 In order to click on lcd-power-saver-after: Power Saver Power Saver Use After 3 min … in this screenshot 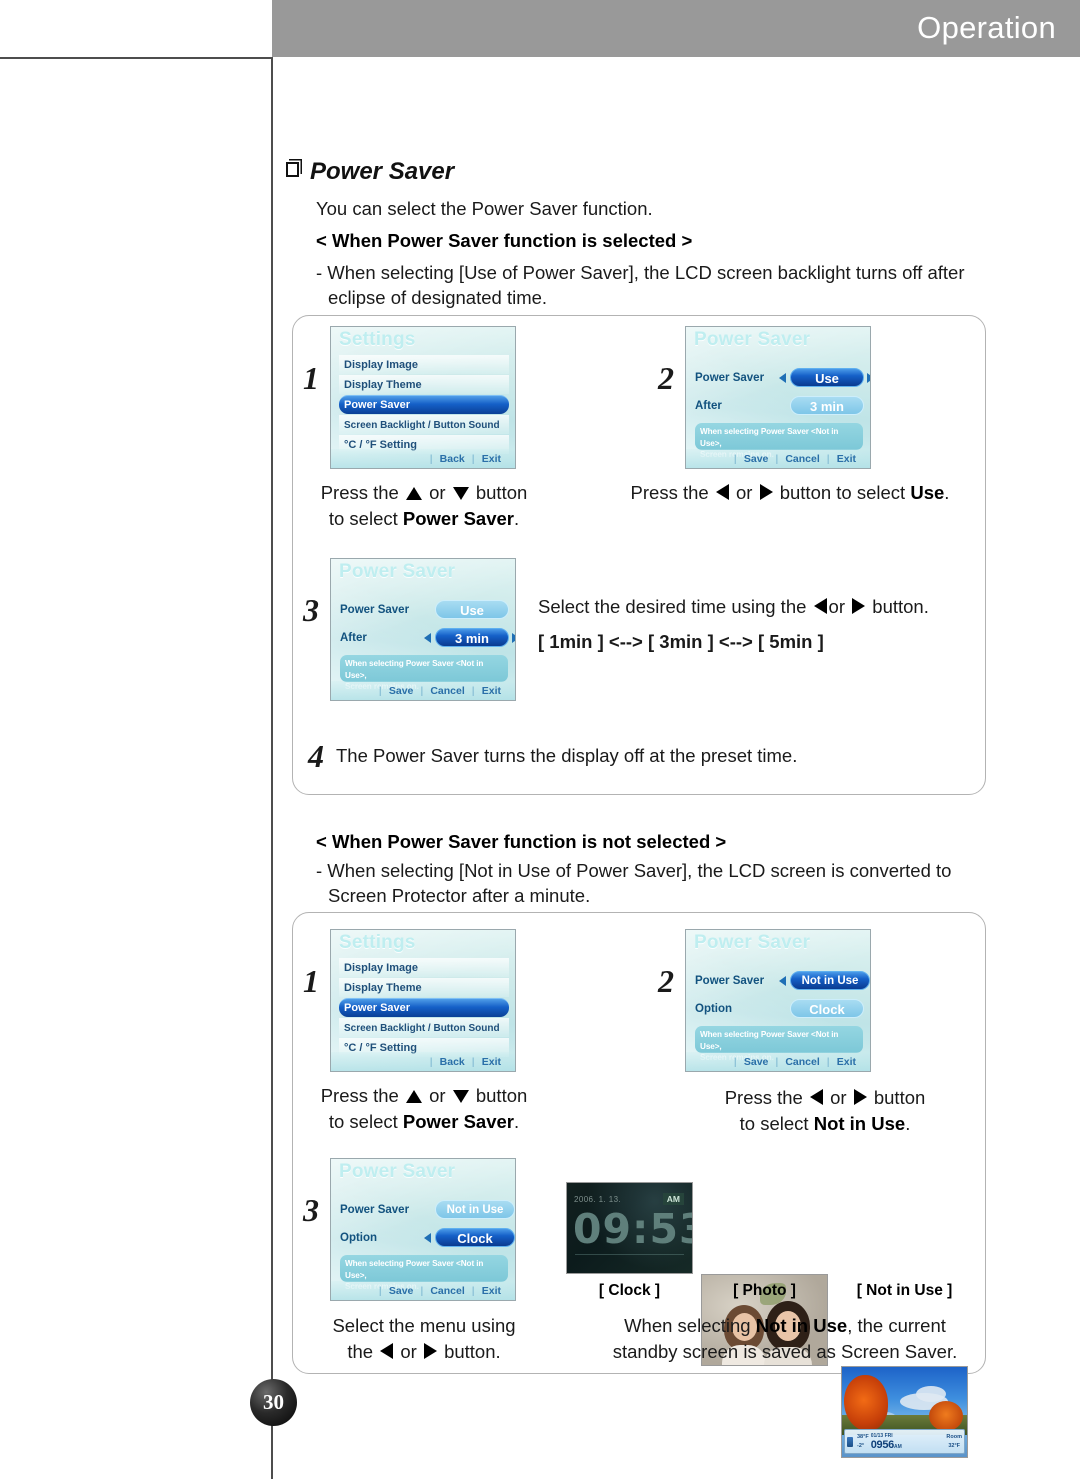, I will do `click(423, 629)`.